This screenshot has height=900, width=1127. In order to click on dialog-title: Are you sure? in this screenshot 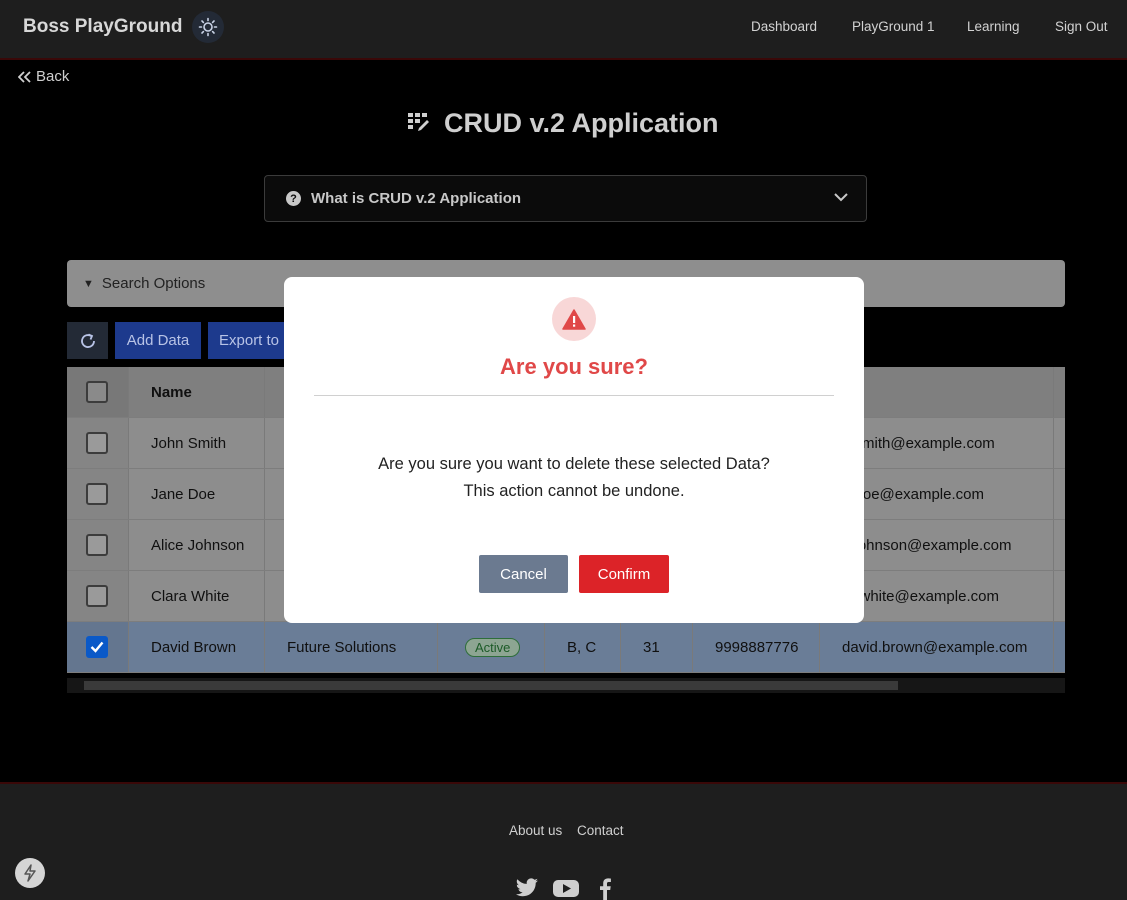, I will do `click(574, 366)`.